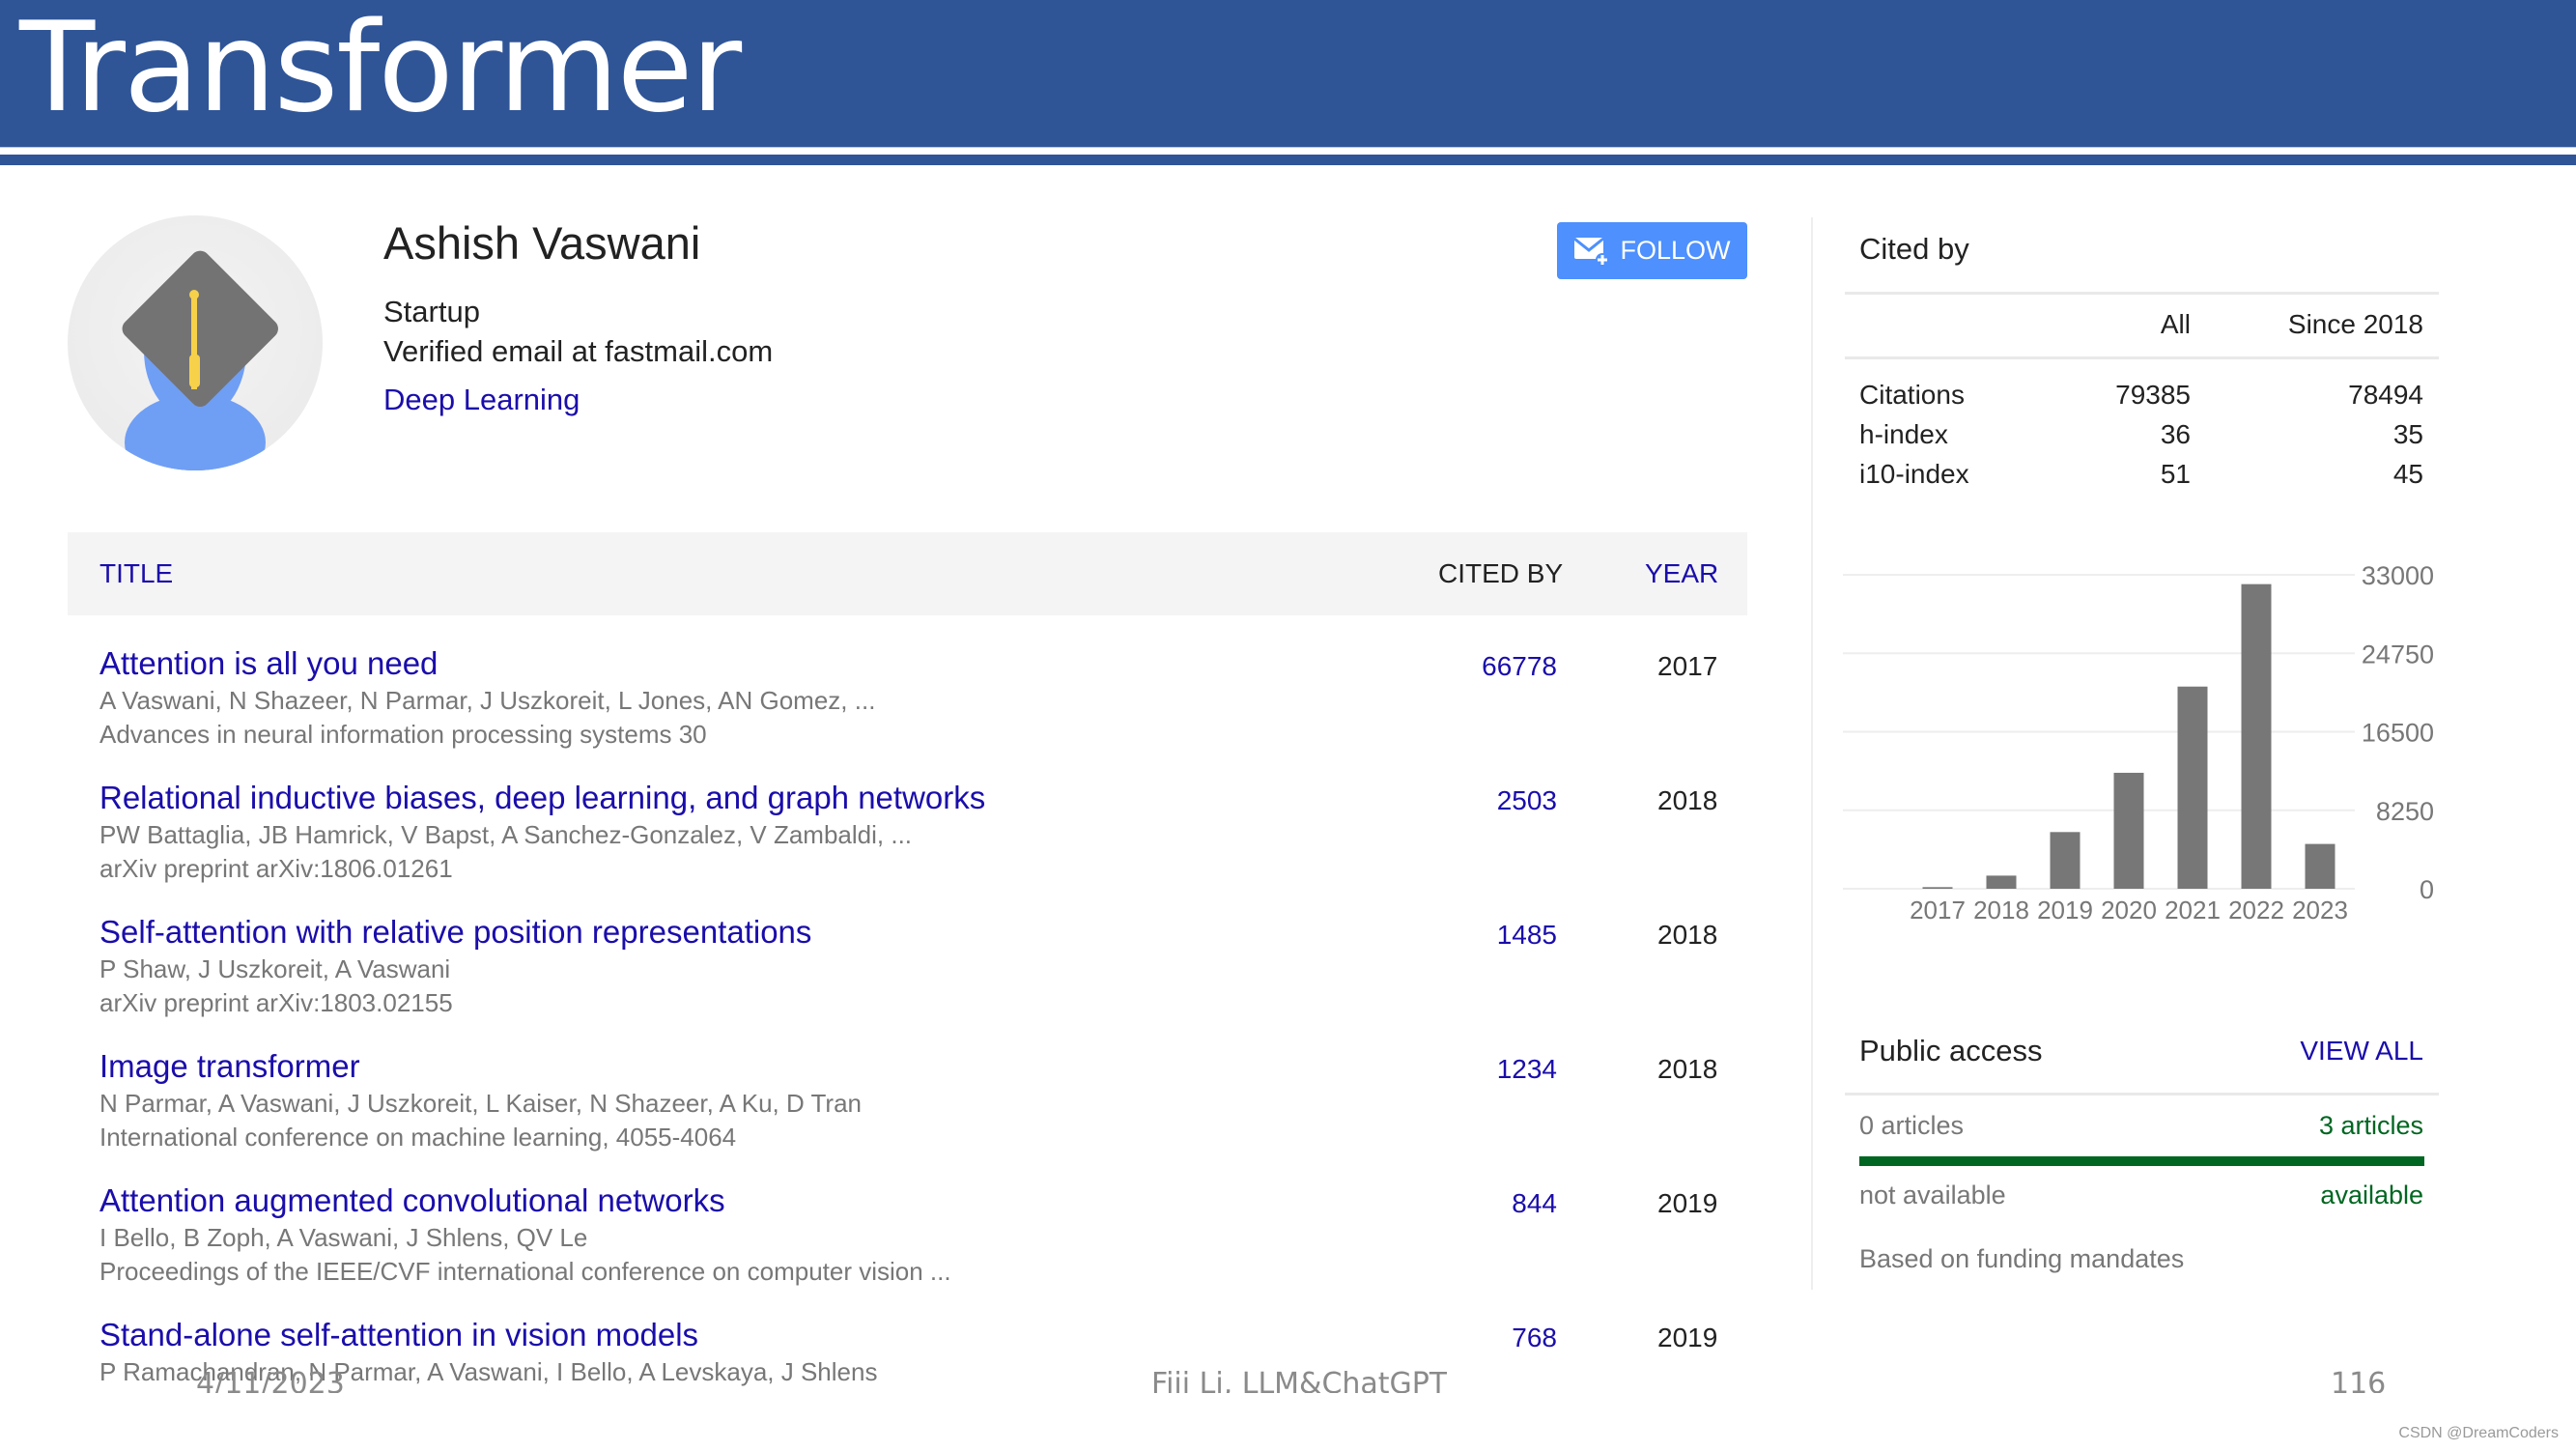 This screenshot has height=1451, width=2576. What do you see at coordinates (1519, 666) in the screenshot?
I see `cited-by-link: 66778` at bounding box center [1519, 666].